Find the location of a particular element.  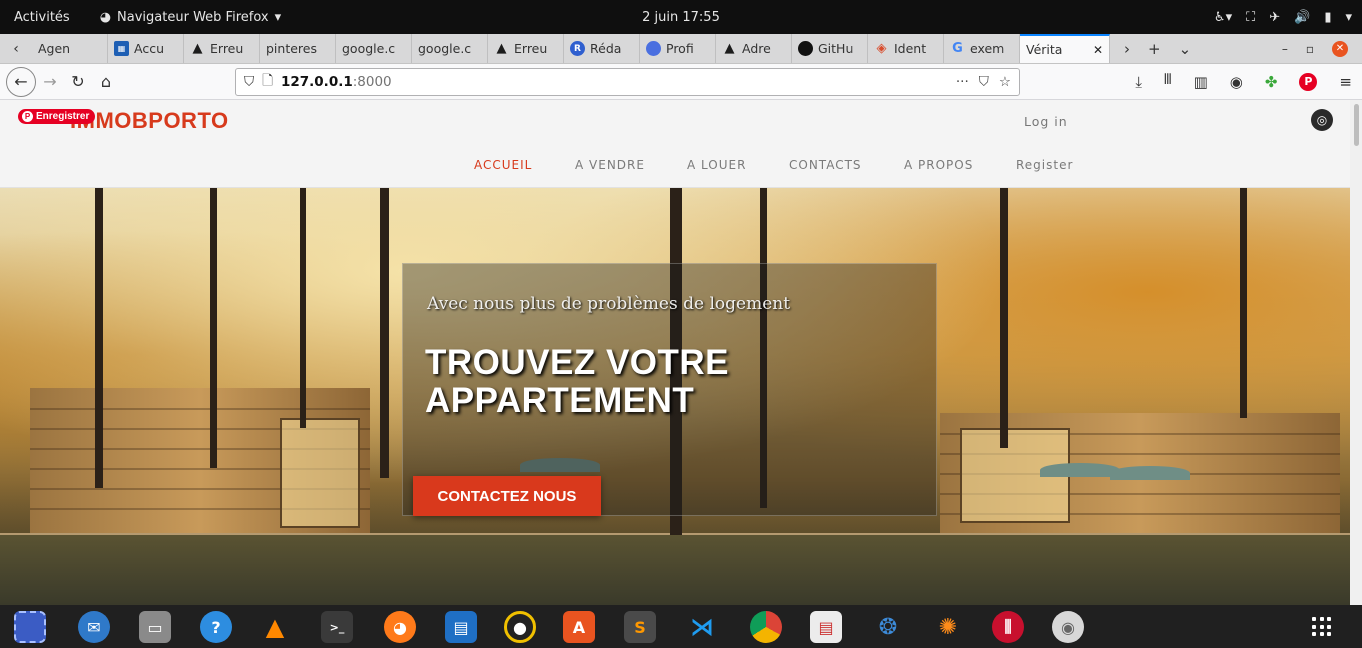

tab-5: google.c is located at coordinates (450, 48).